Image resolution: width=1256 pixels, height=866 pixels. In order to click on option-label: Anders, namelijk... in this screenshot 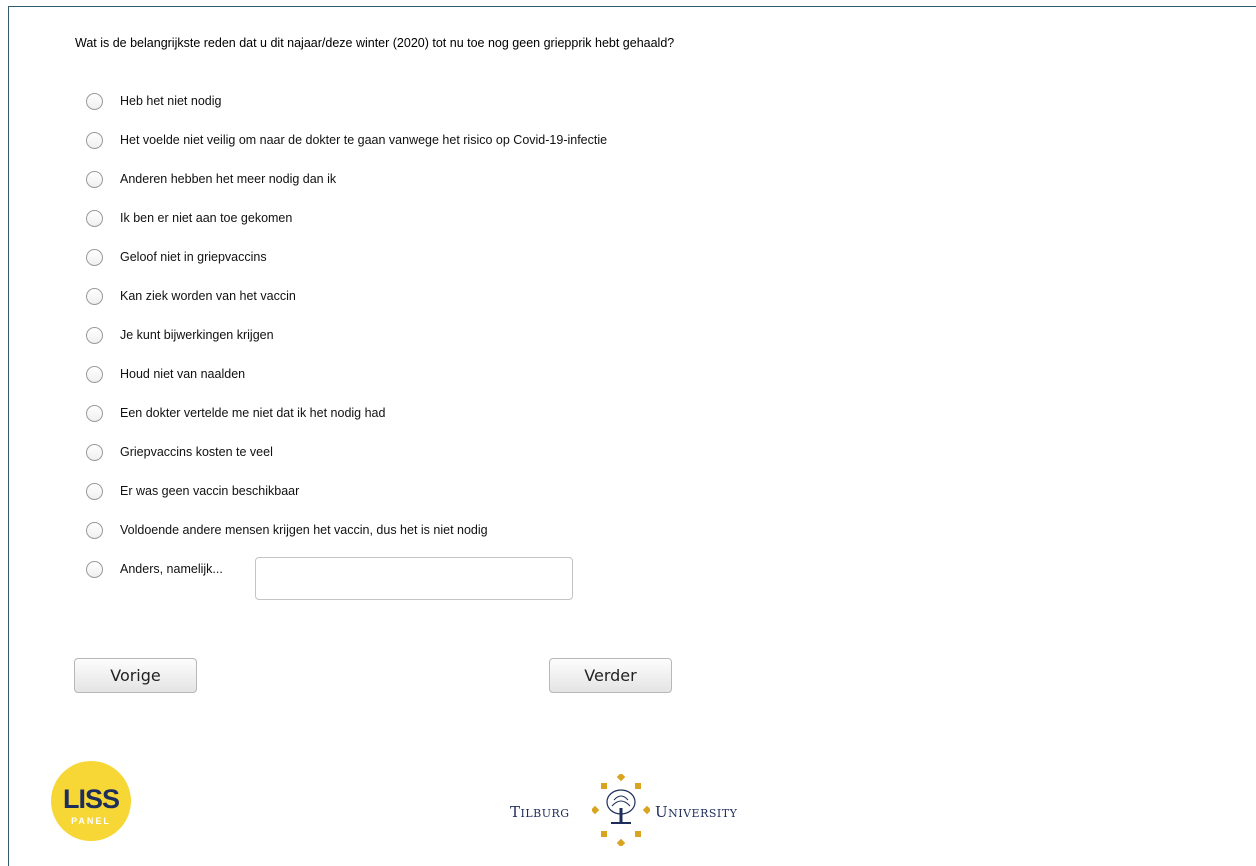, I will do `click(171, 569)`.